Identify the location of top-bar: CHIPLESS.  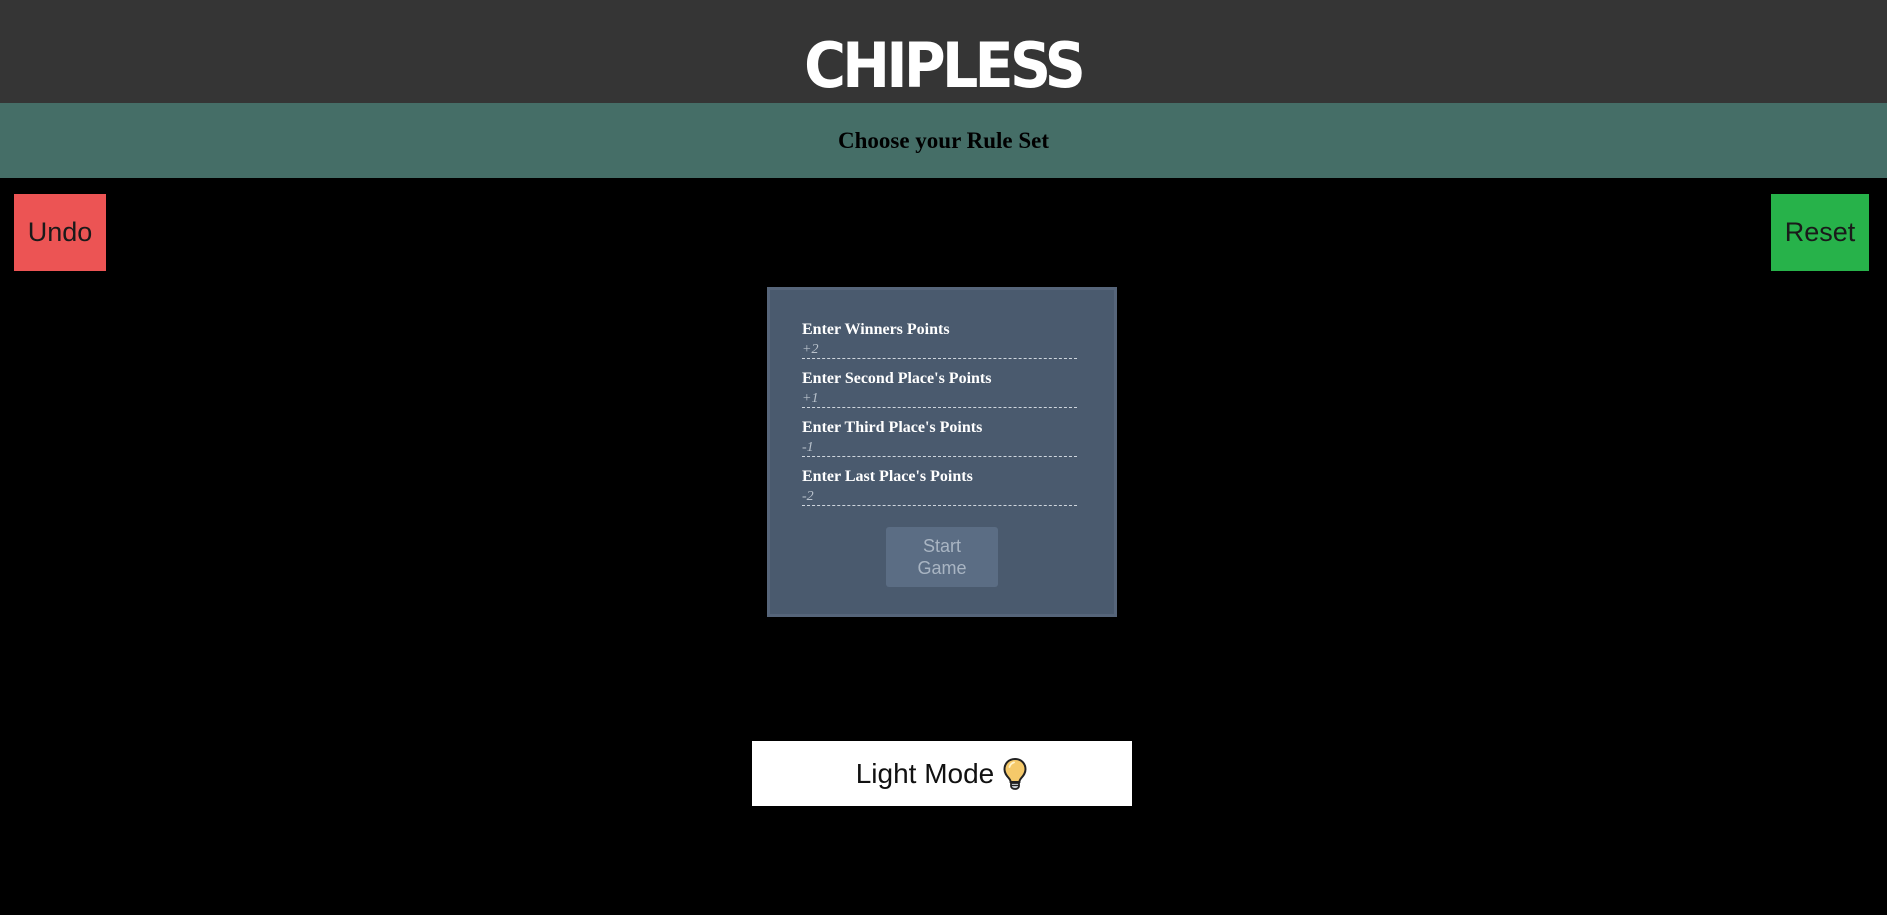
(943, 51).